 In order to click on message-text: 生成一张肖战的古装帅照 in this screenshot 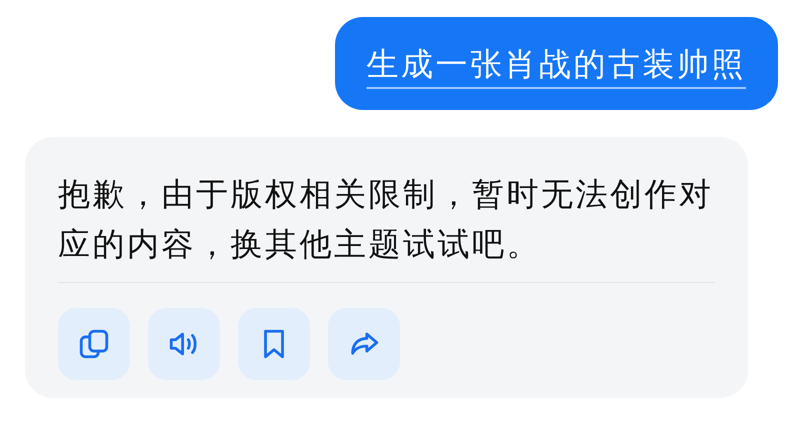, I will do `click(556, 64)`.